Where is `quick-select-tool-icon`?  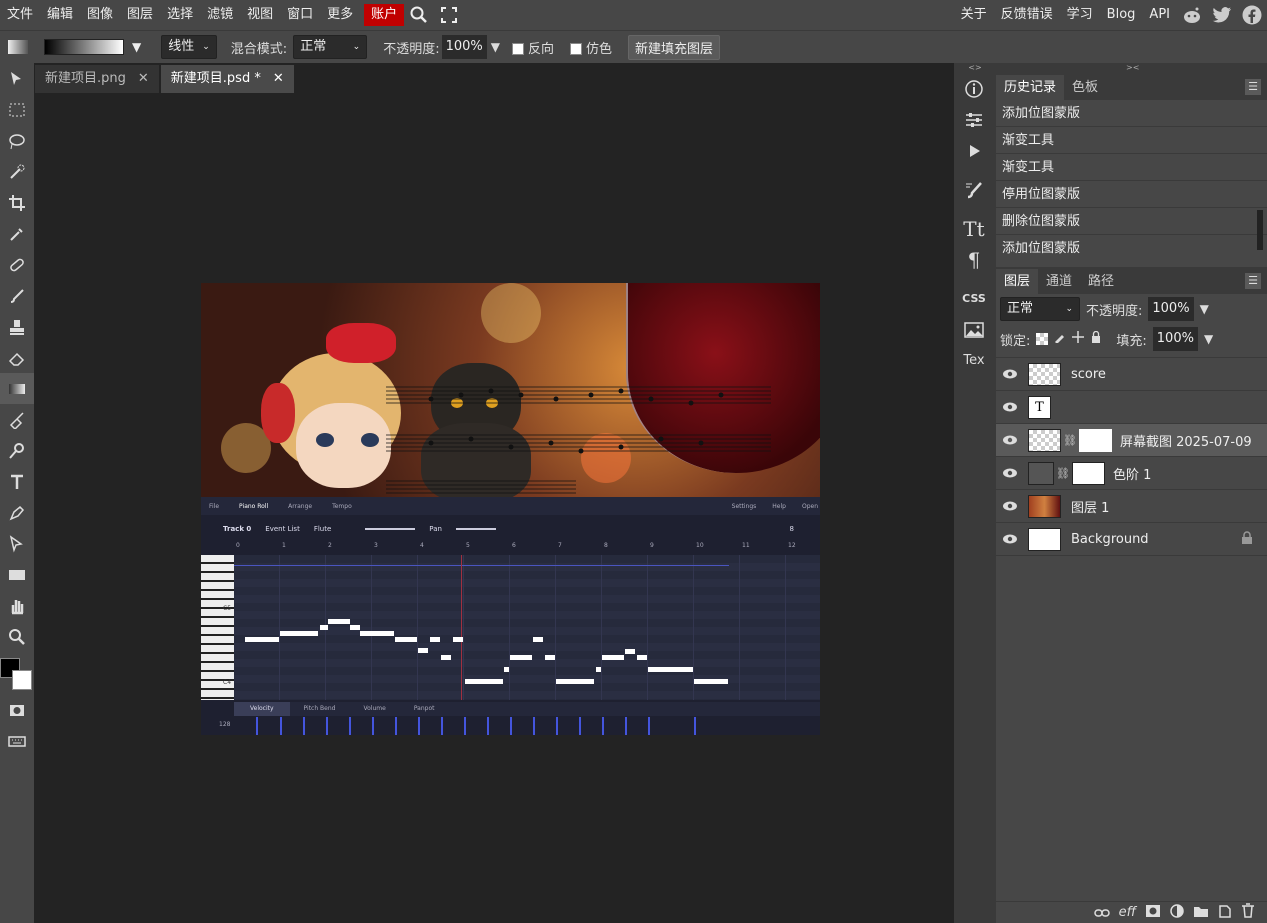 quick-select-tool-icon is located at coordinates (17, 171).